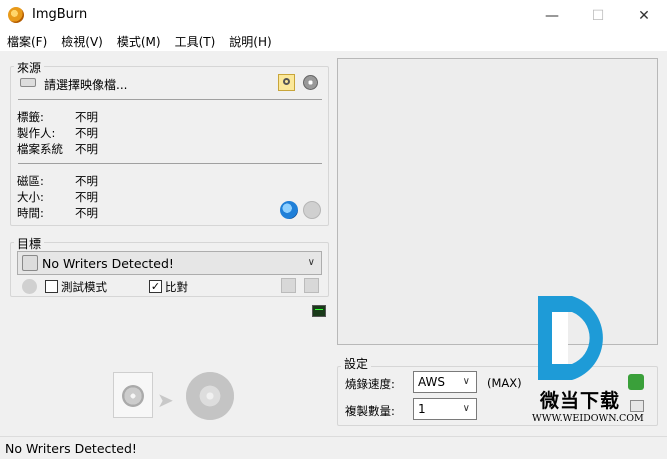 Image resolution: width=667 pixels, height=459 pixels. Describe the element at coordinates (504, 383) in the screenshot. I see `write-speed-max: (MAX)` at that location.